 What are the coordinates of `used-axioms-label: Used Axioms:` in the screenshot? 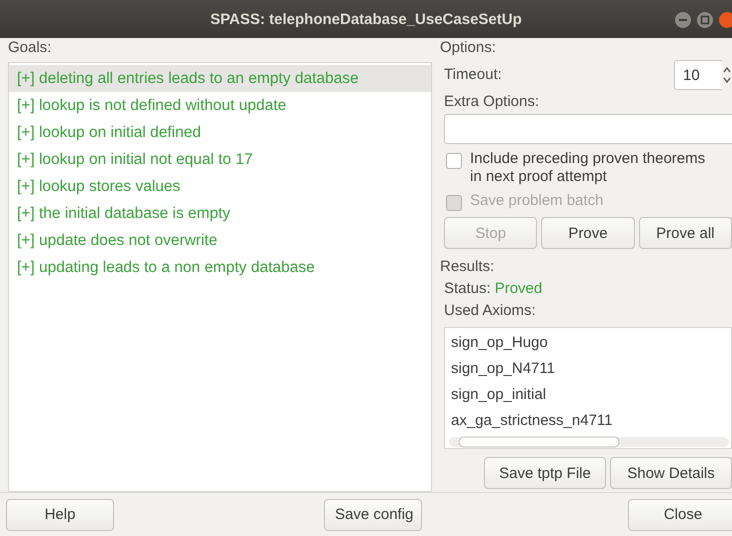 It's located at (490, 311).